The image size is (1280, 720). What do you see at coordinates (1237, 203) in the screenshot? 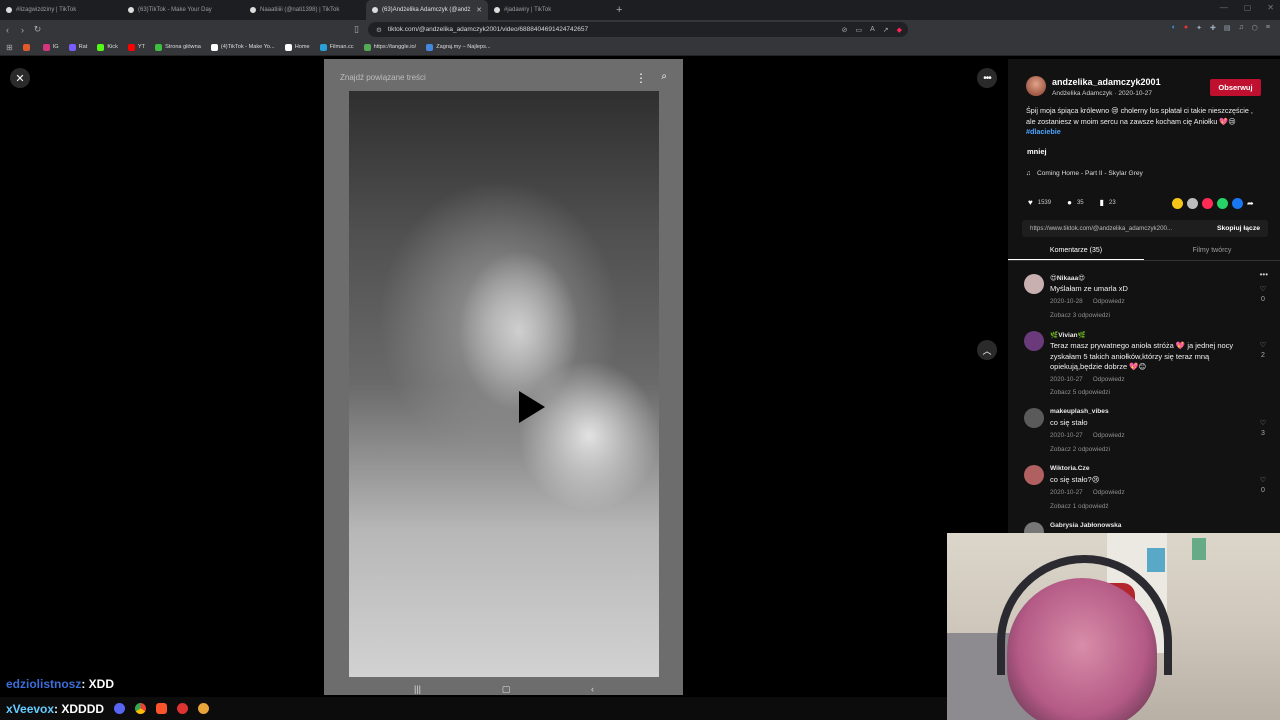
I see `share-facebook-icon` at bounding box center [1237, 203].